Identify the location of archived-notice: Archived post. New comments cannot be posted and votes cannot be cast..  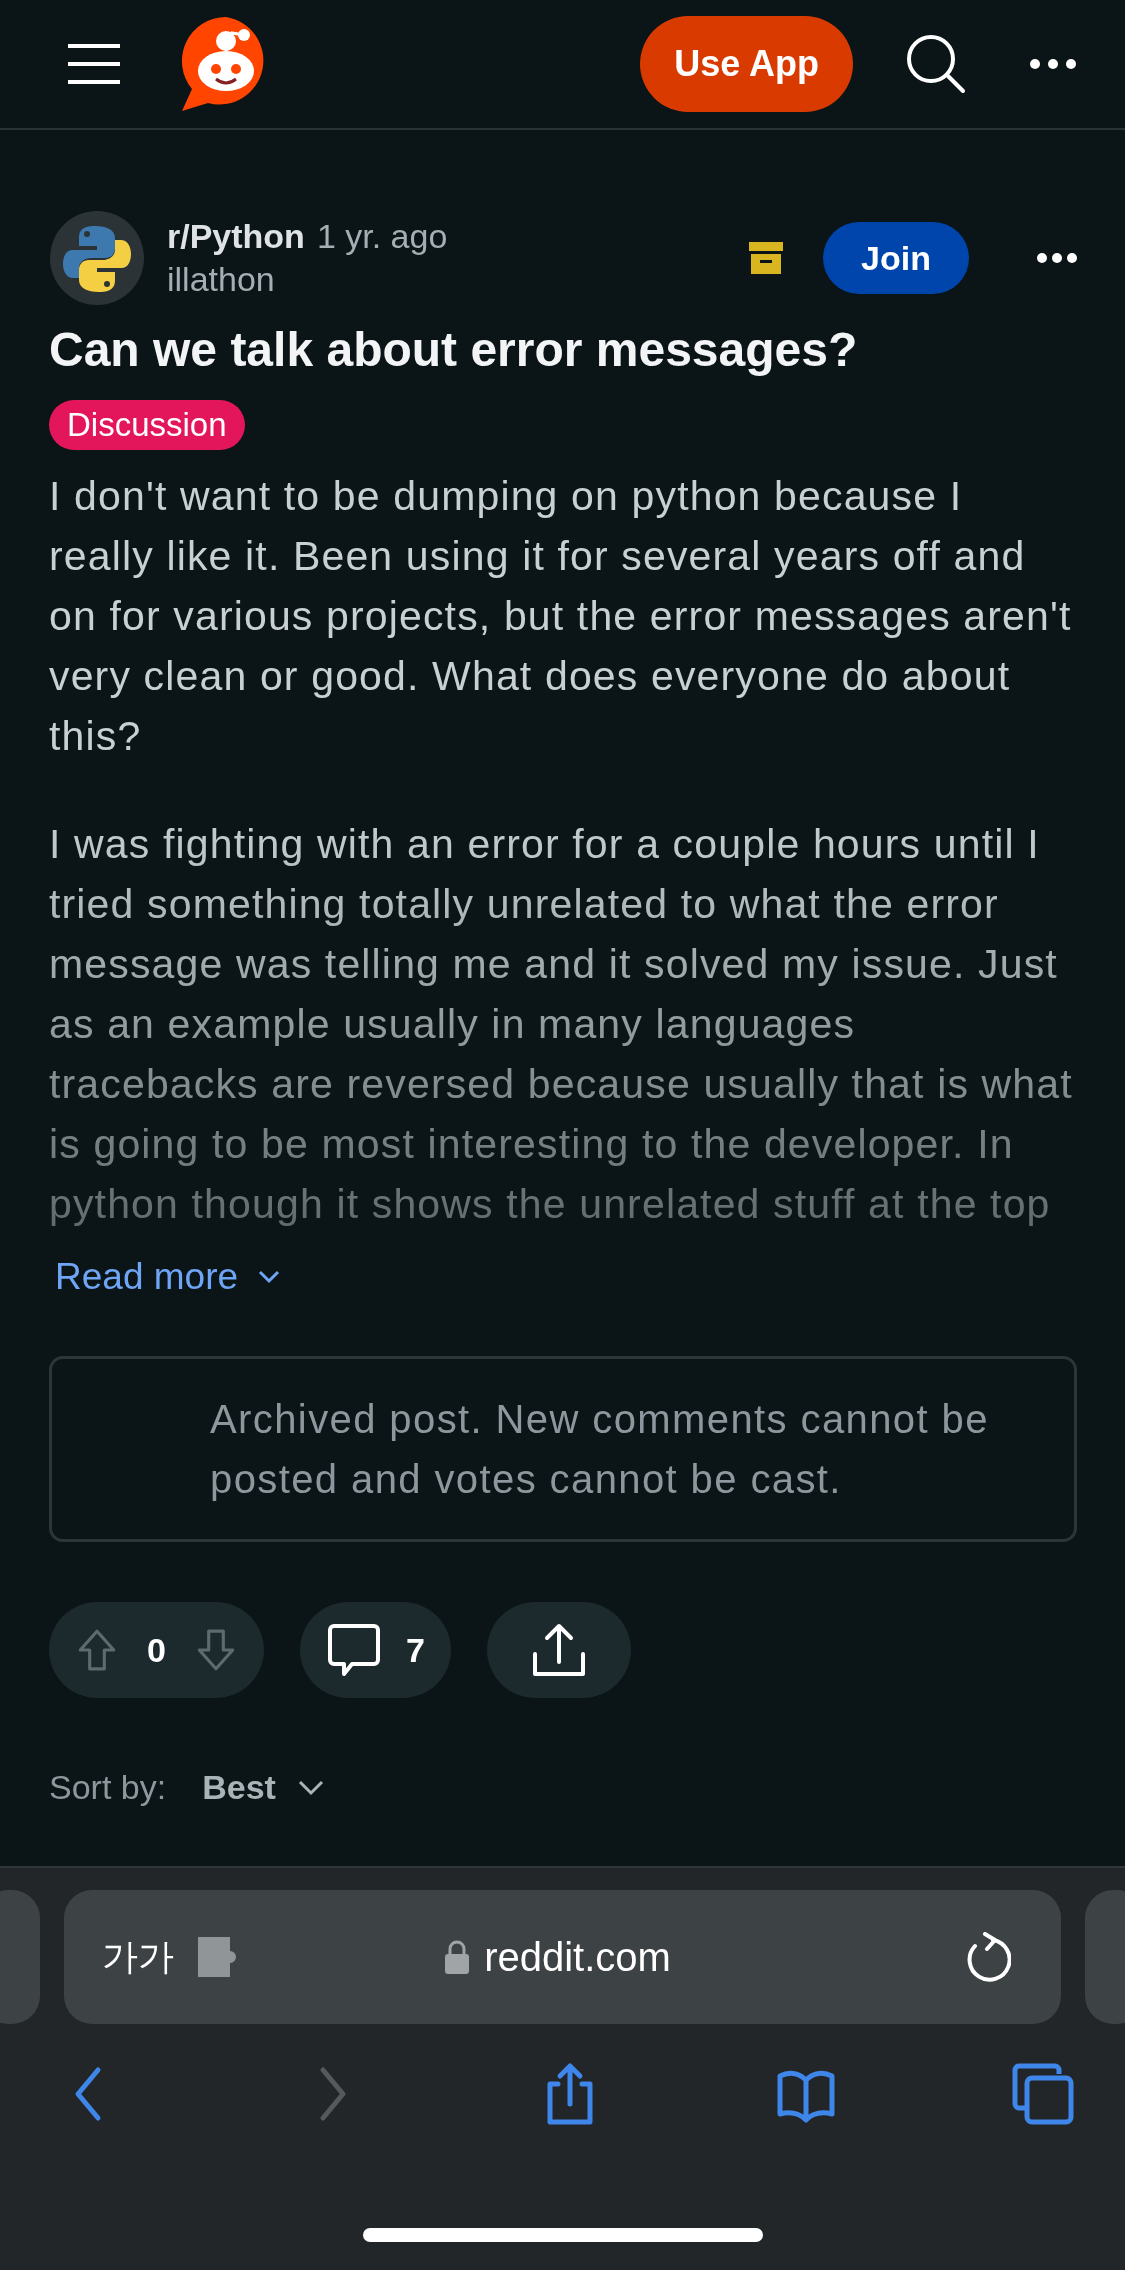
(563, 1449).